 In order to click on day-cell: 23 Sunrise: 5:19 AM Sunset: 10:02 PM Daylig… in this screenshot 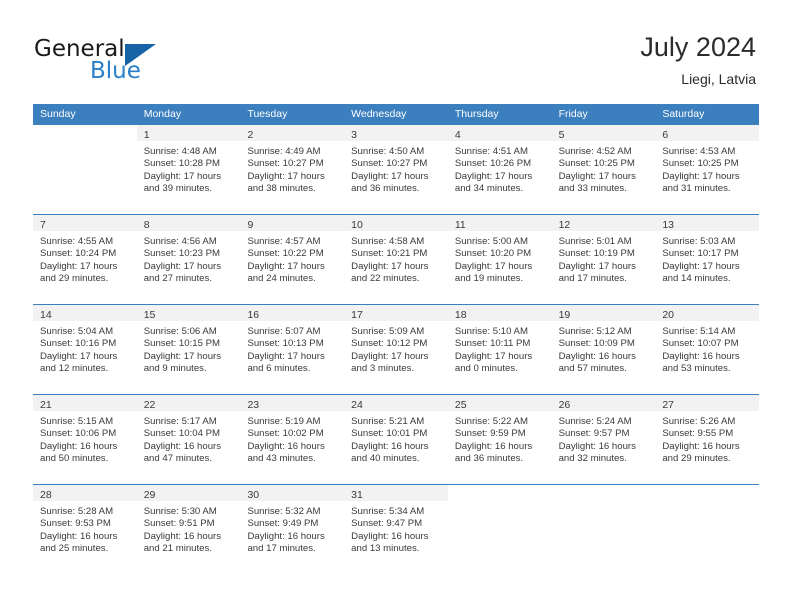, I will do `click(292, 439)`.